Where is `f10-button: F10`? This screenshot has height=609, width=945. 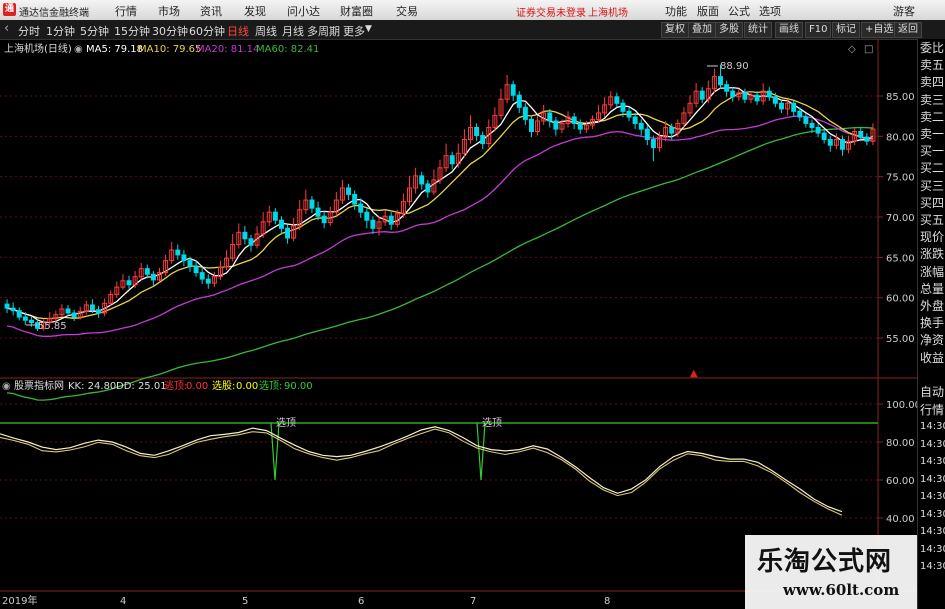
f10-button: F10 is located at coordinates (818, 30).